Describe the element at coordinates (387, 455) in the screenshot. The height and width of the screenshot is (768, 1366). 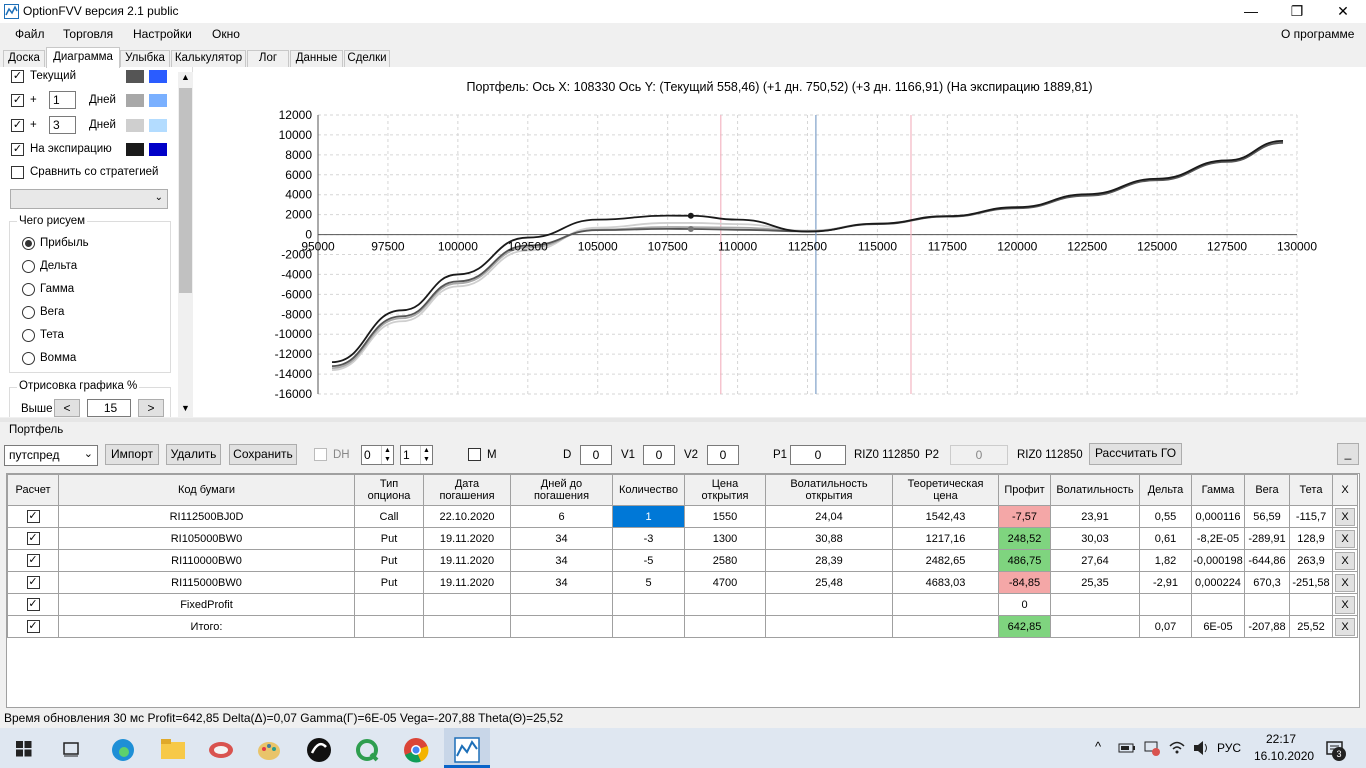
I see `spin1-arrows-icon: ▲ ▼` at that location.